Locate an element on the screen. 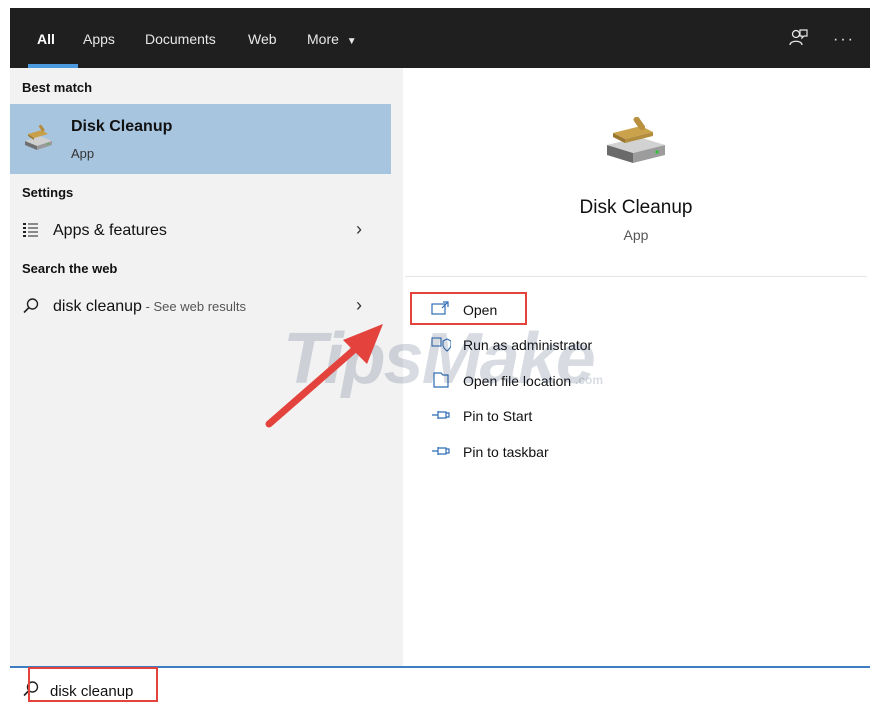  tab-apps: Apps is located at coordinates (99, 39).